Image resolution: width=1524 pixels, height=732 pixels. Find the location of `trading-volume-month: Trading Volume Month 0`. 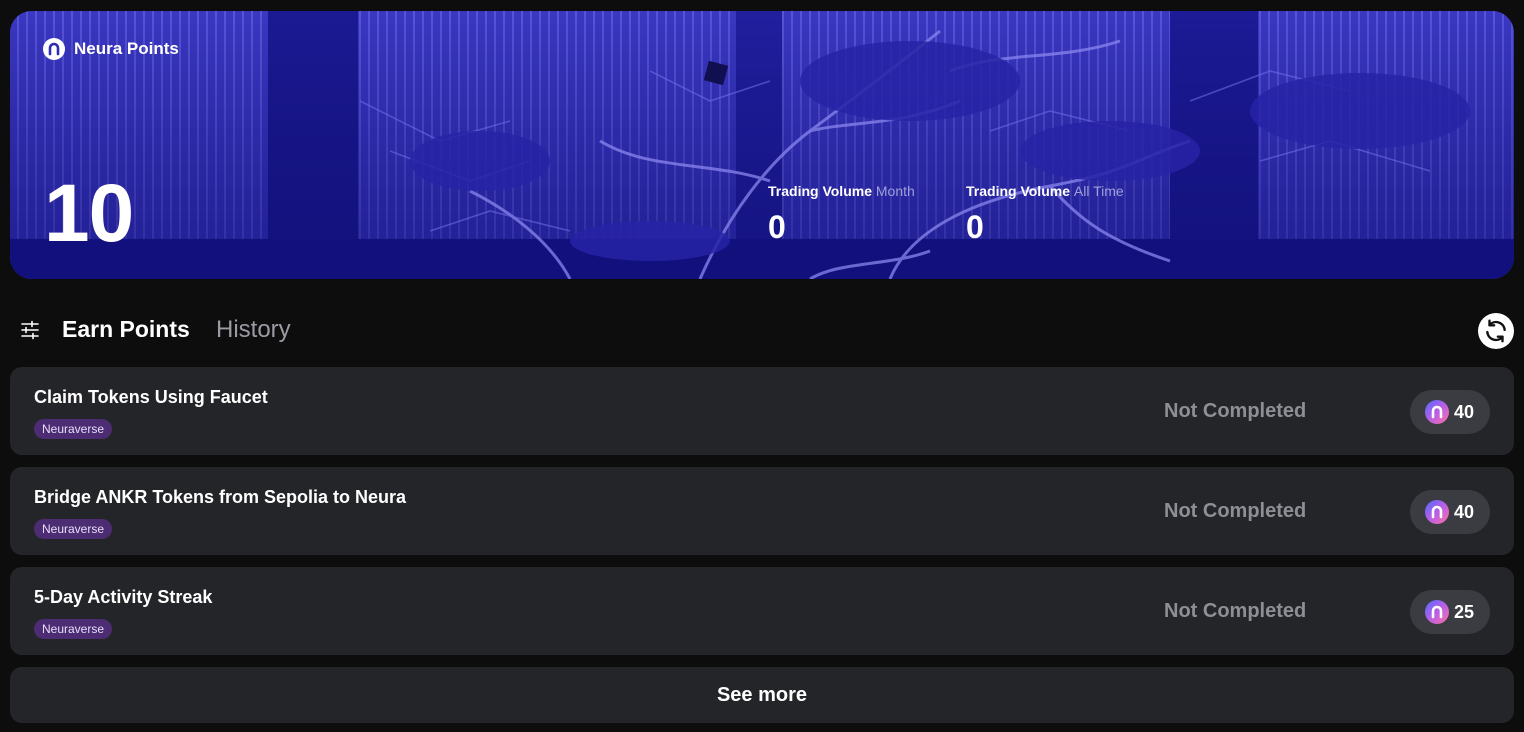

trading-volume-month: Trading Volume Month 0 is located at coordinates (841, 213).